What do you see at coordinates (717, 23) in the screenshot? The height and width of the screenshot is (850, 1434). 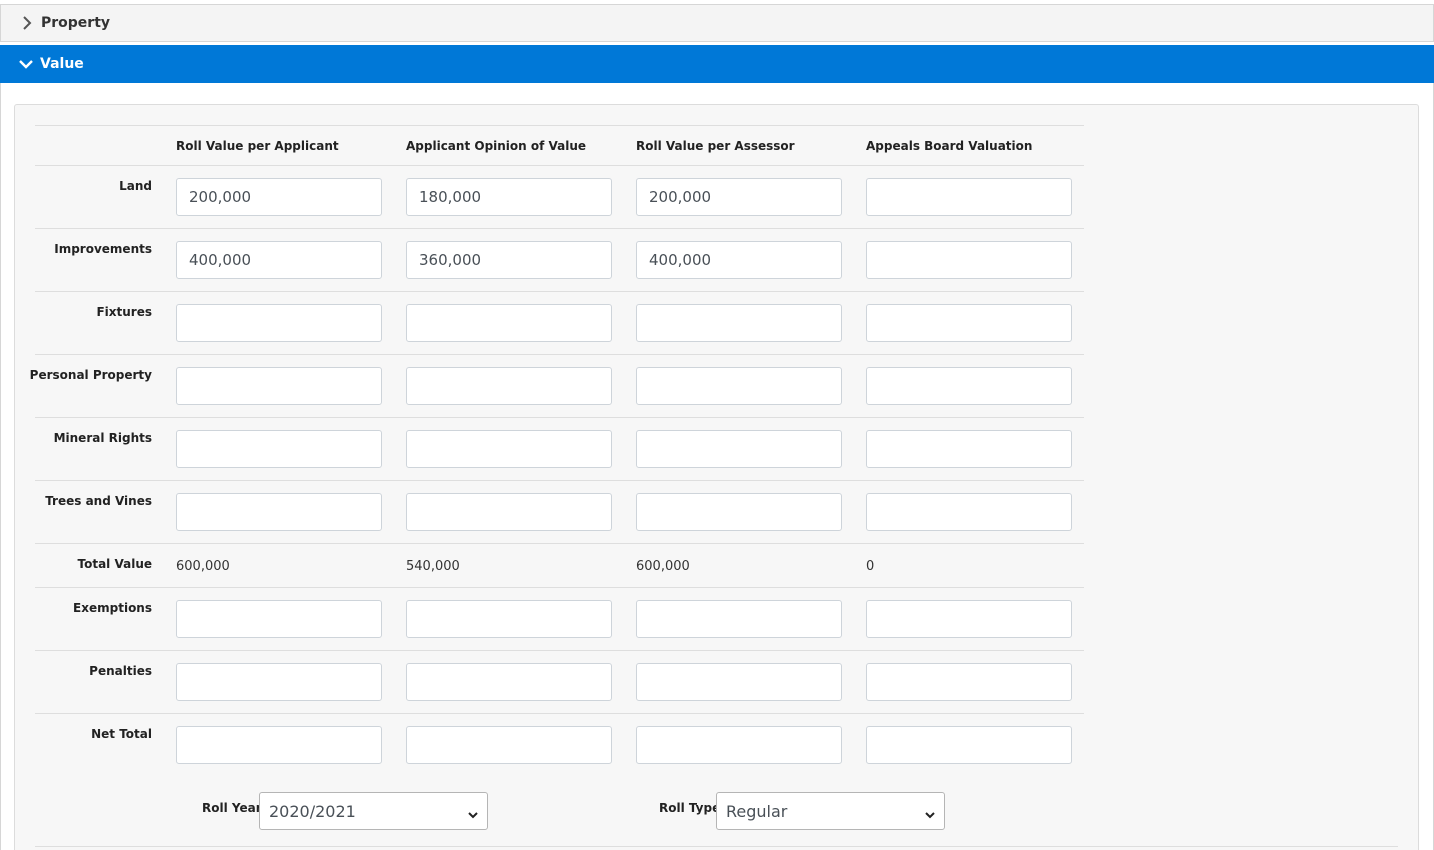 I see `property-section-header: Property` at bounding box center [717, 23].